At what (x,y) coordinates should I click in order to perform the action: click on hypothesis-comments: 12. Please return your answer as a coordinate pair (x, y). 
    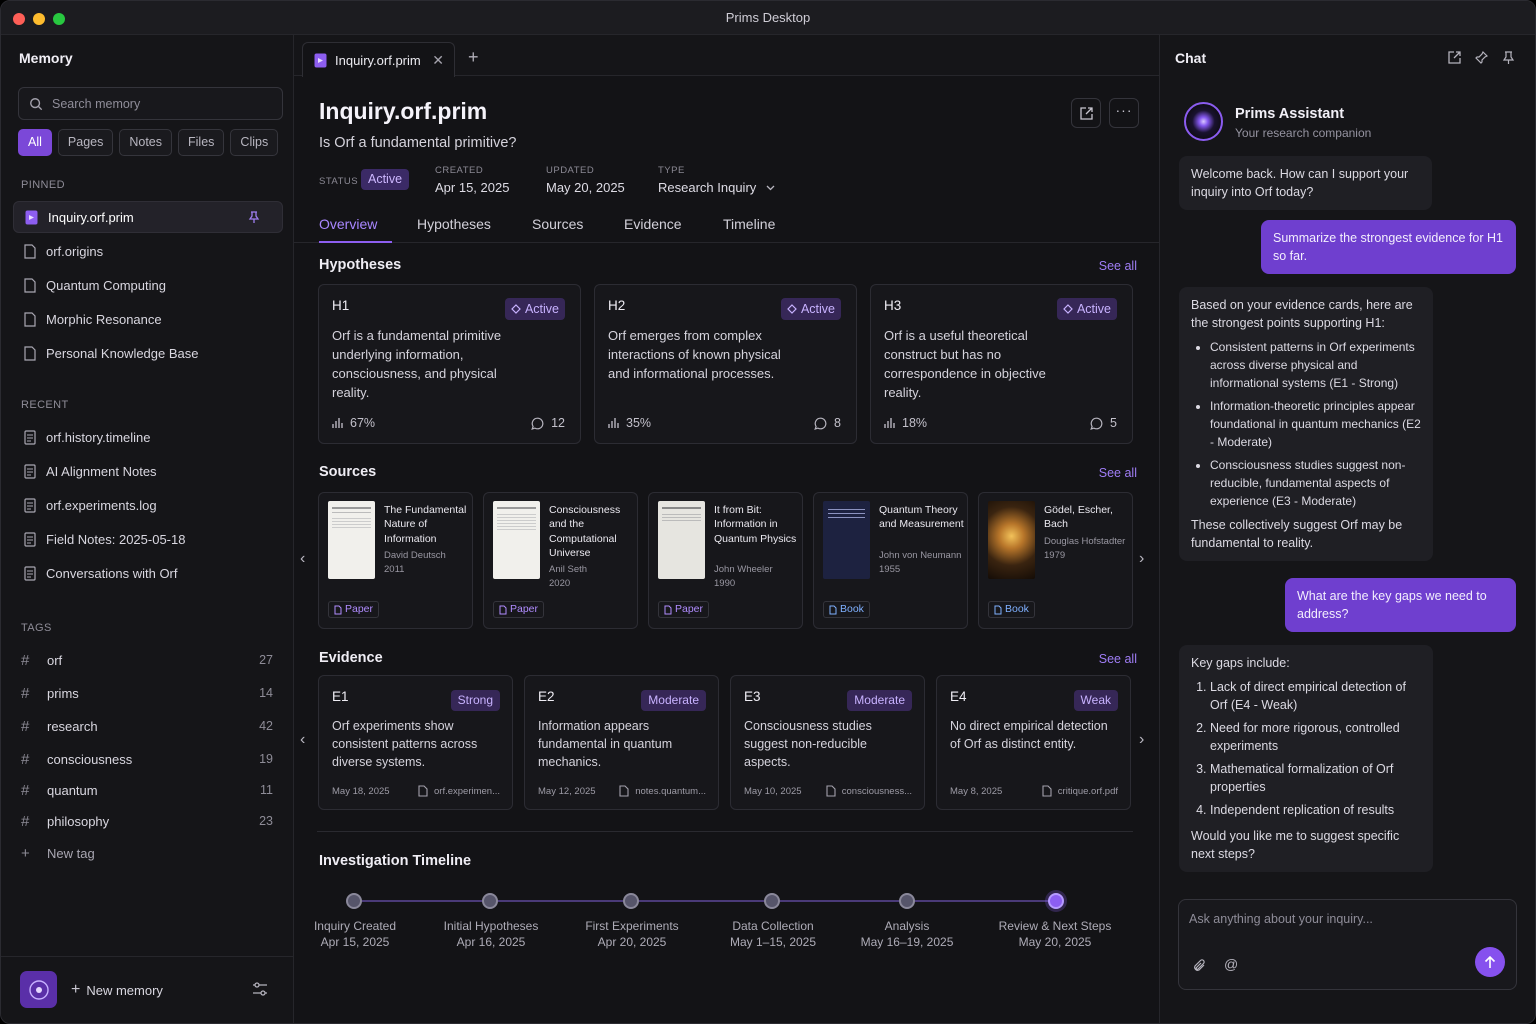
    Looking at the image, I should click on (548, 423).